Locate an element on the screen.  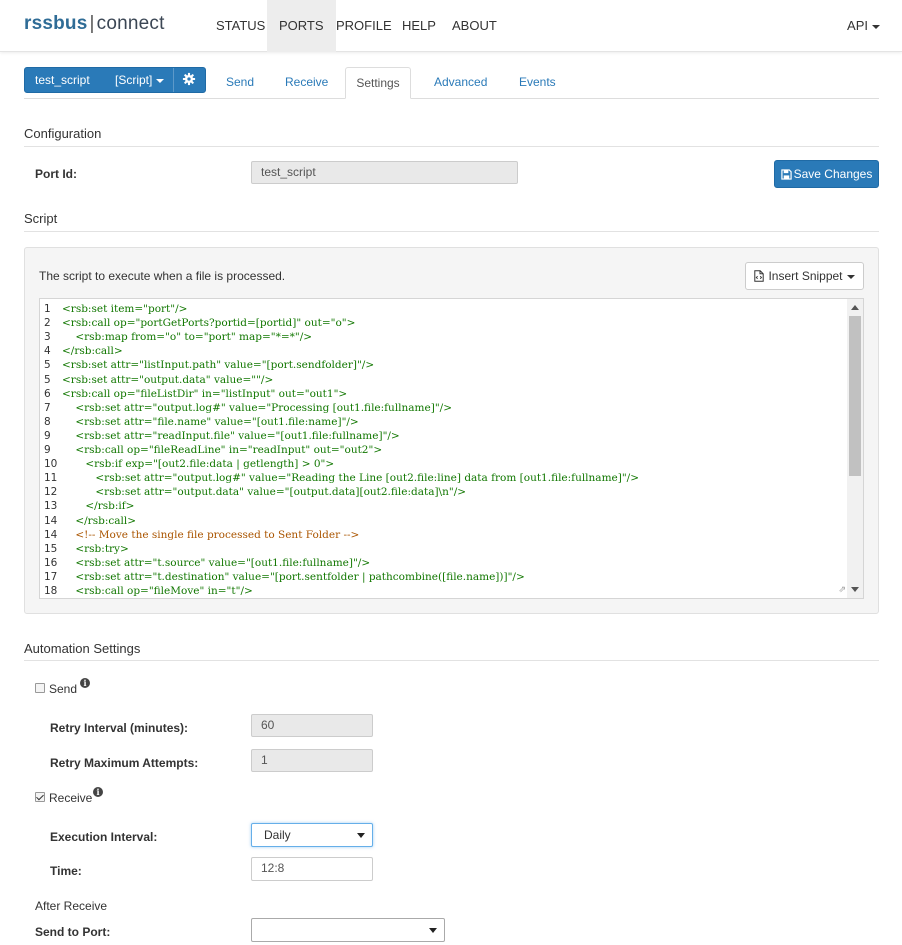
insert-snippet-label: Insert Snippet is located at coordinates (805, 276).